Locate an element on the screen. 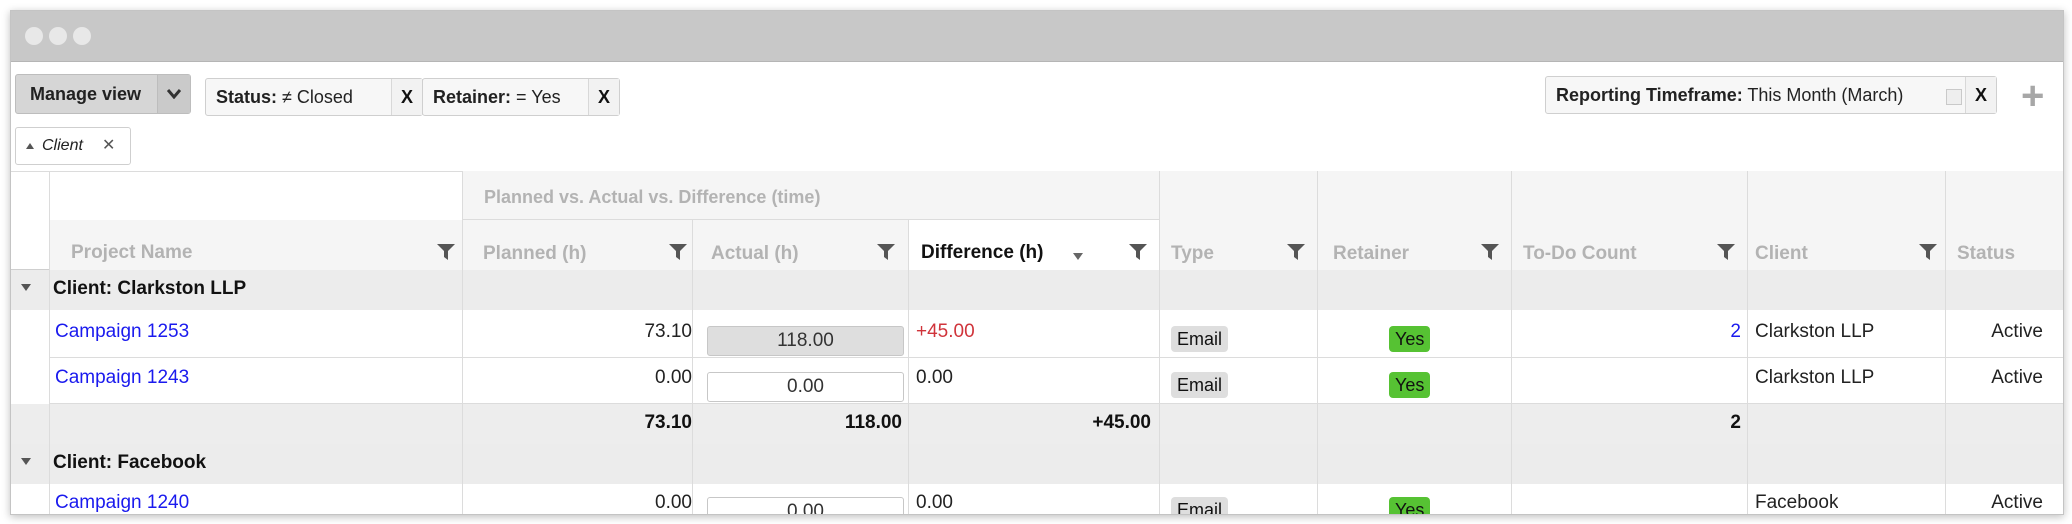  group-summary-row: 73.10 118.00 +45.00 2 is located at coordinates (1037, 424).